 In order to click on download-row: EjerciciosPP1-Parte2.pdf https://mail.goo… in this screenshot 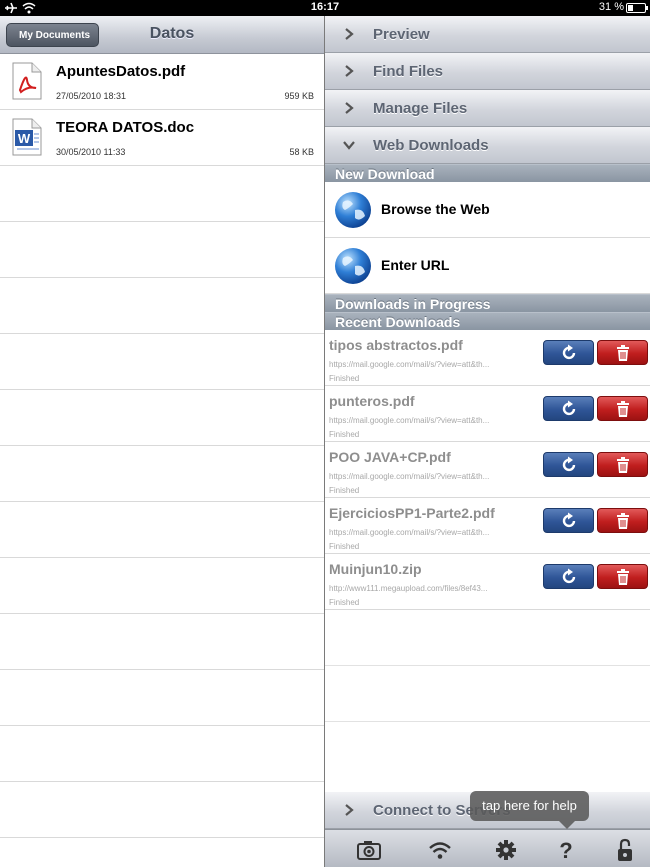, I will do `click(487, 526)`.